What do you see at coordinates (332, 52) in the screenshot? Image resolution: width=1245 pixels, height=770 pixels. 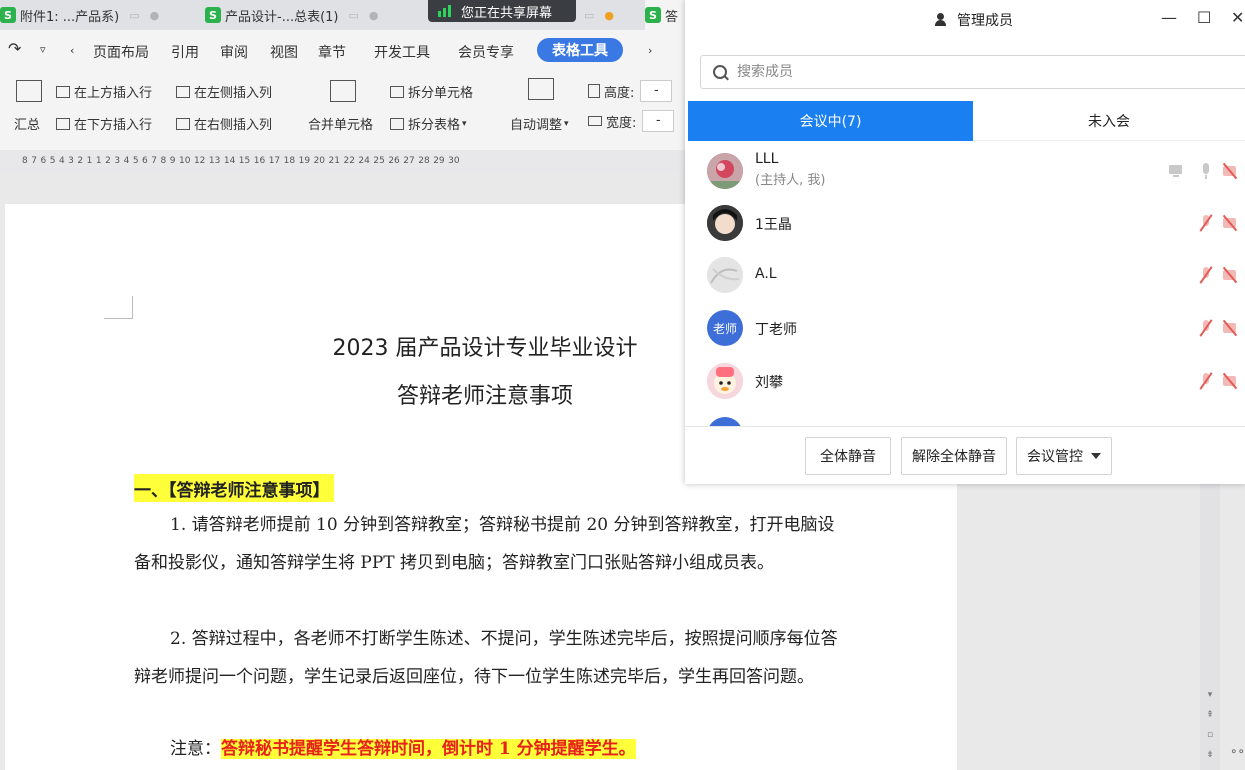 I see `menu-chapter: 章节` at bounding box center [332, 52].